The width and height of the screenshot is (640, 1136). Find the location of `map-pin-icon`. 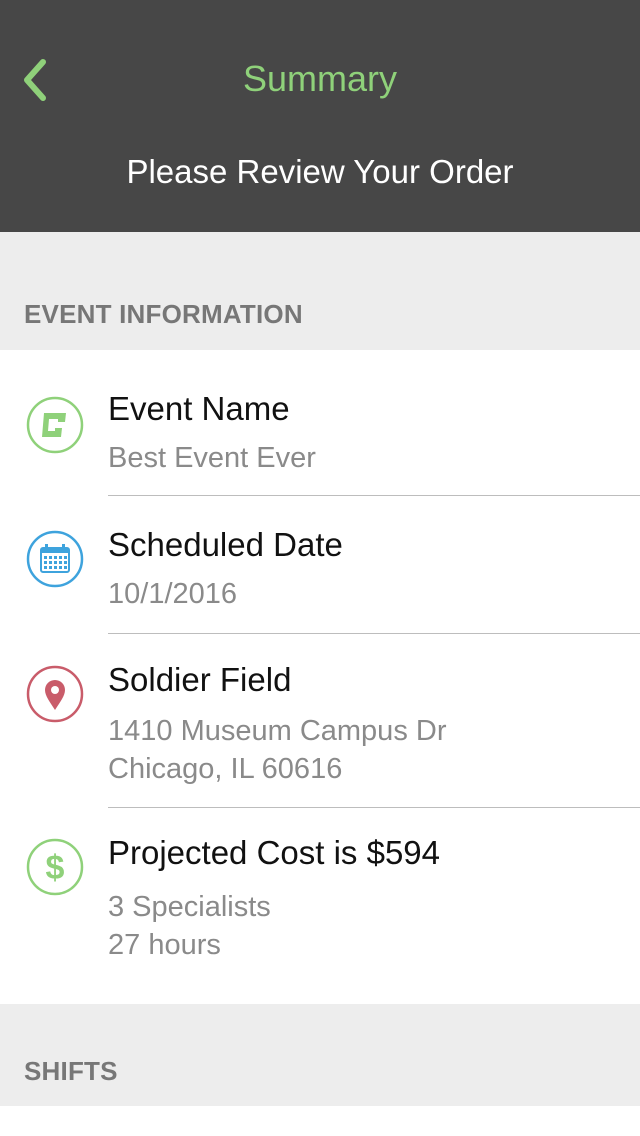

map-pin-icon is located at coordinates (55, 694).